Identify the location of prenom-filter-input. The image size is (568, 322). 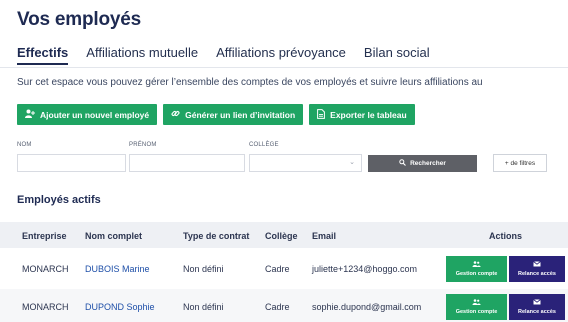
(187, 163).